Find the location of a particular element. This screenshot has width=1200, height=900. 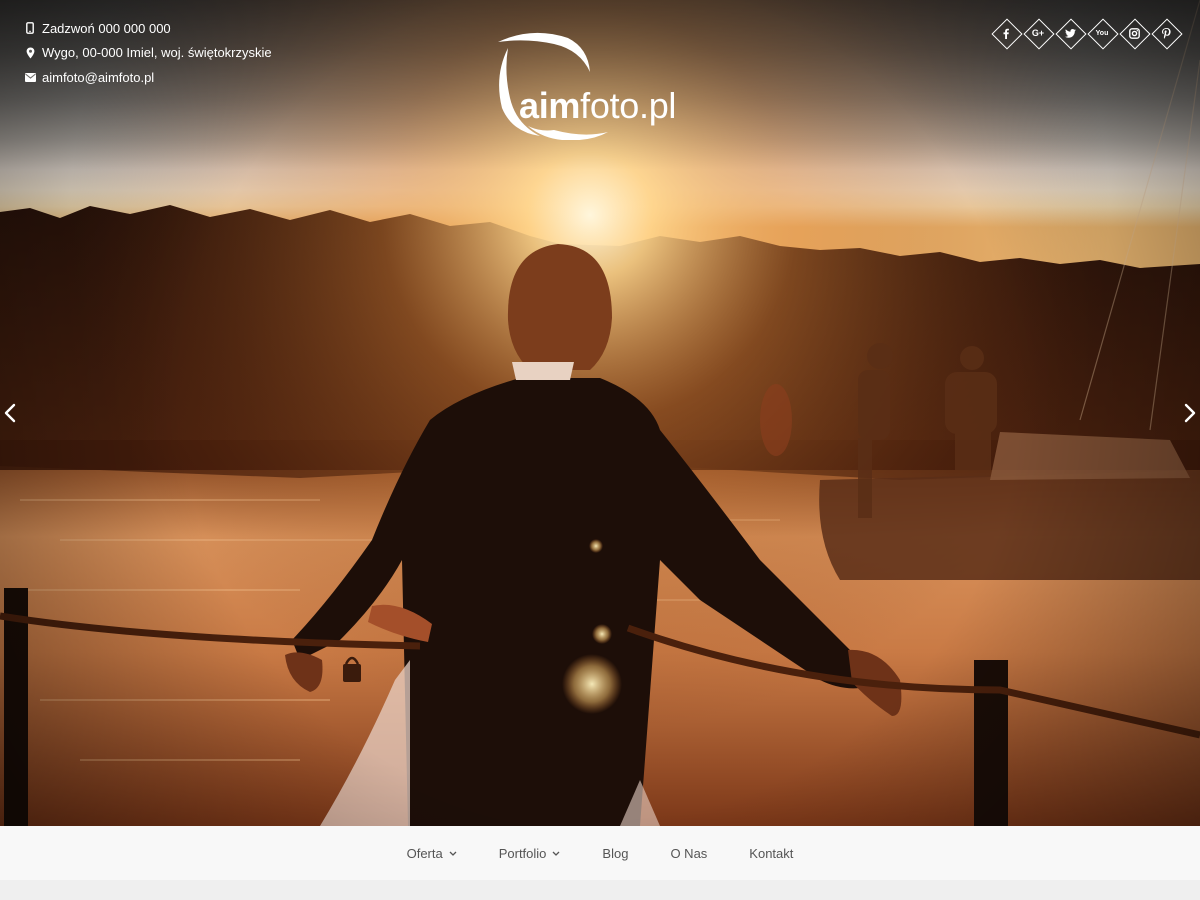

contact-address-text: Wygo, 00-000 Imiel, woj. świętokrzyskie is located at coordinates (157, 53).